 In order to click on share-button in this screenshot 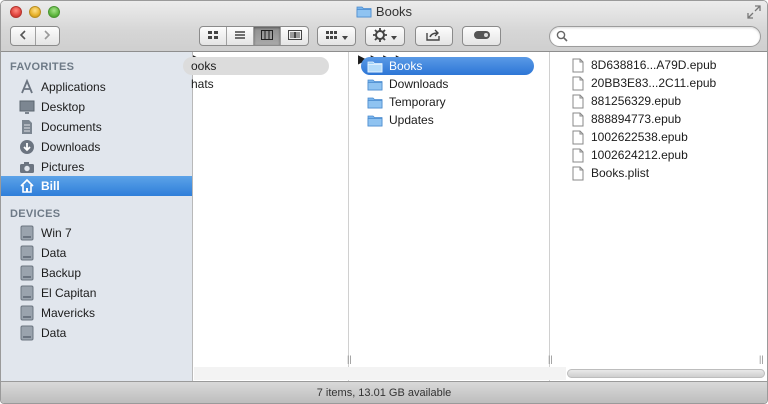, I will do `click(434, 36)`.